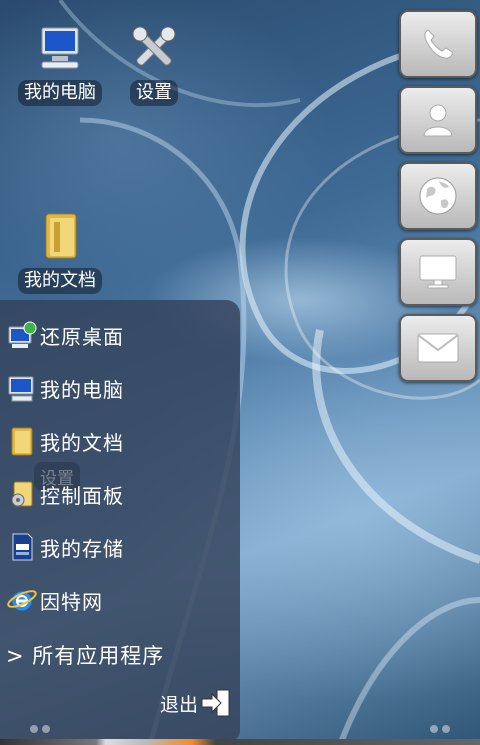 The height and width of the screenshot is (745, 480). I want to click on contact-icon, so click(438, 120).